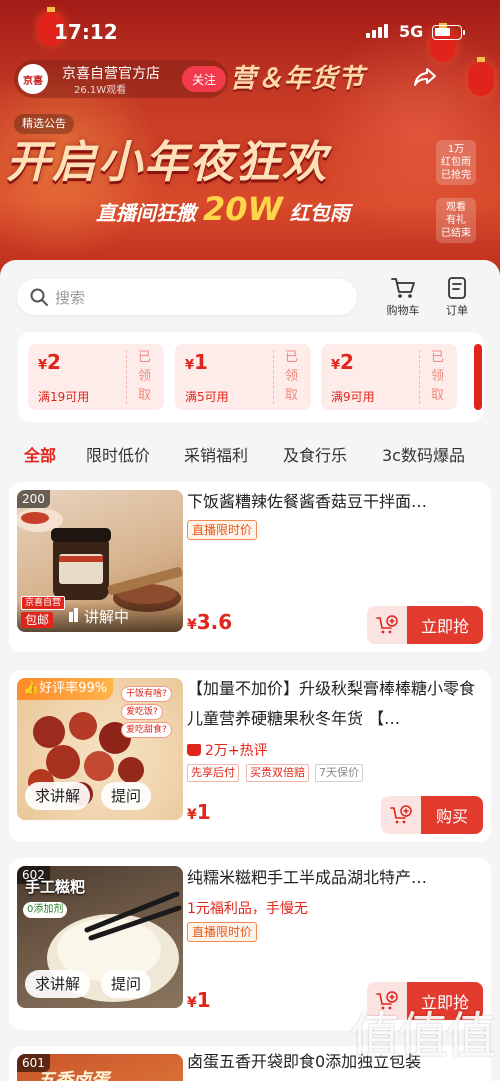 The height and width of the screenshot is (1081, 500). I want to click on review-text: 2万+热评, so click(236, 751).